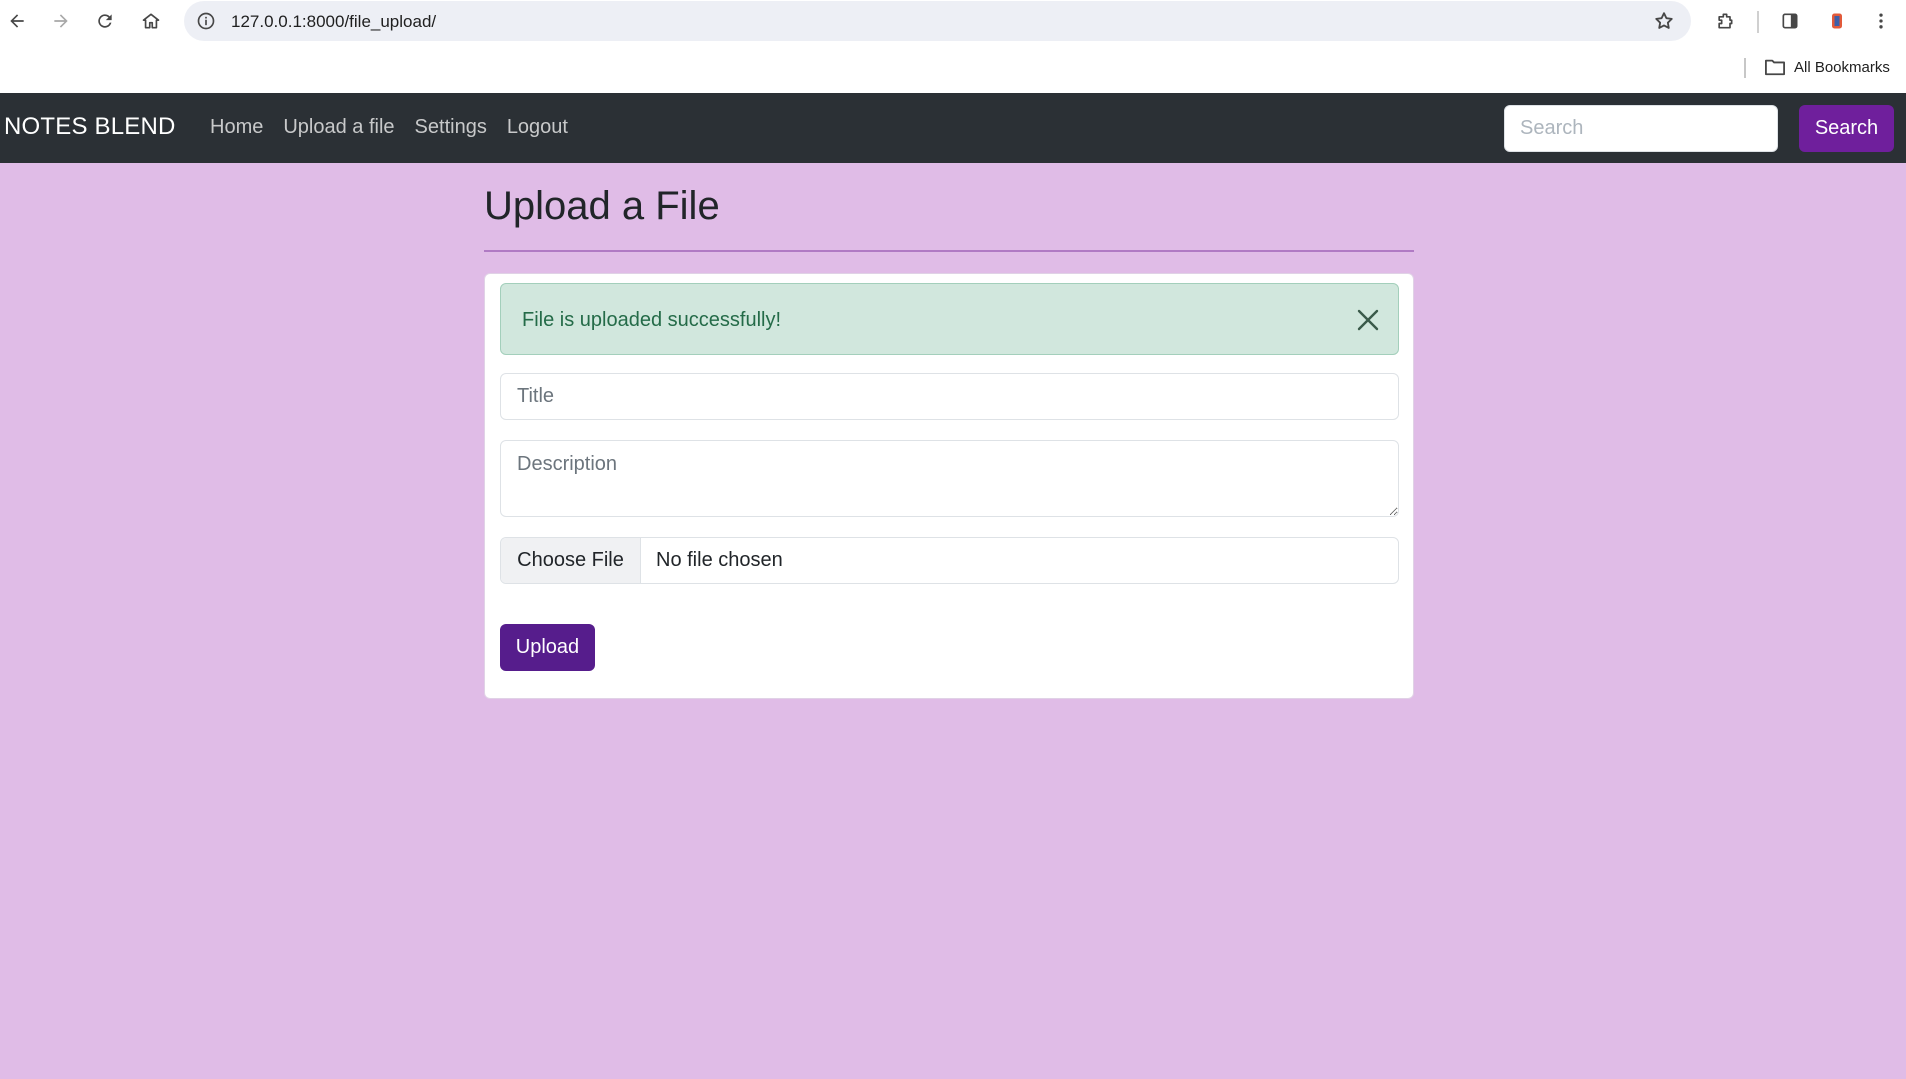 The image size is (1906, 1079). Describe the element at coordinates (547, 647) in the screenshot. I see `upload-button: Upload` at that location.